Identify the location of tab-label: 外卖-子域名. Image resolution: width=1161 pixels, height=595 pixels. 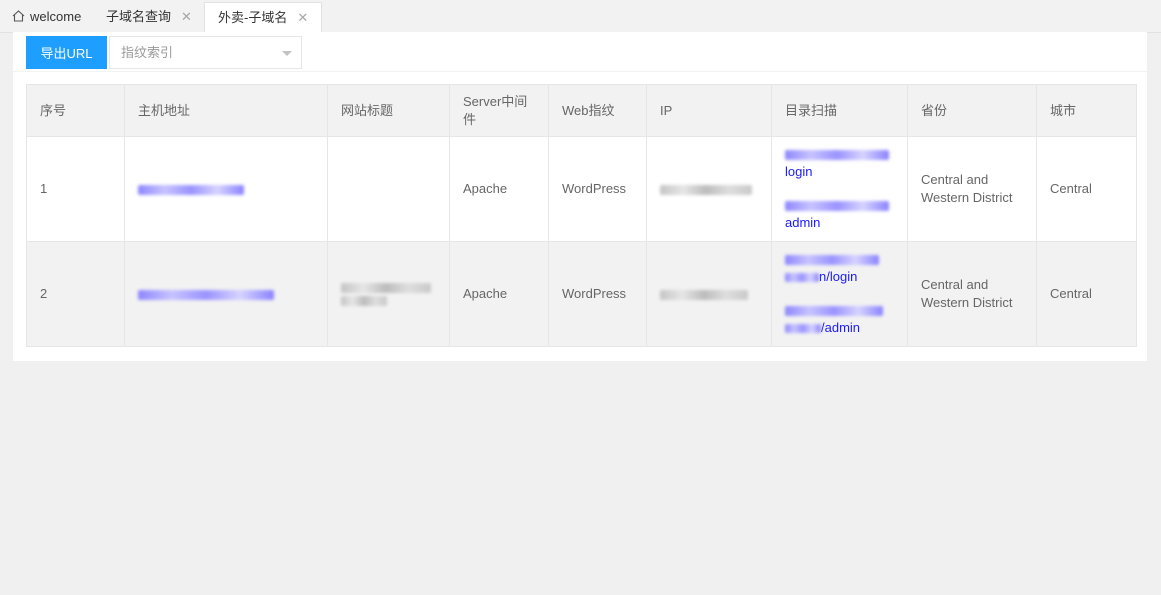
(253, 17).